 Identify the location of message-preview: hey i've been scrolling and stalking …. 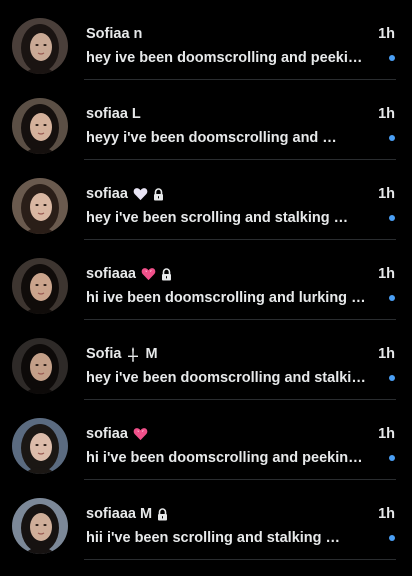
(217, 218).